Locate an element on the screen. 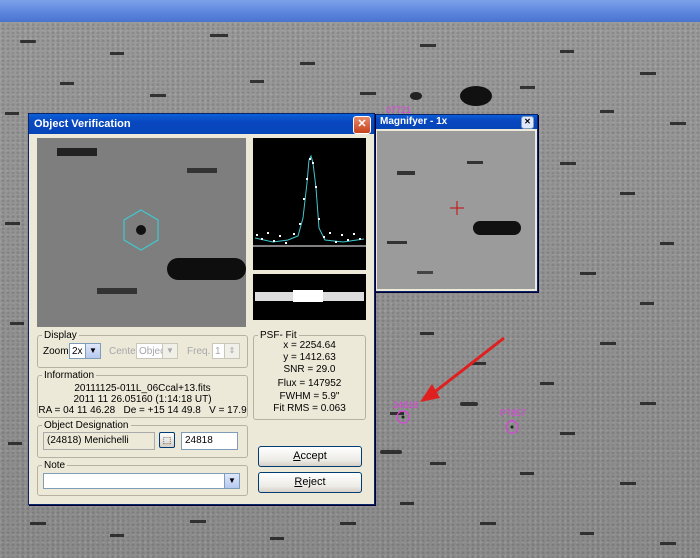  magnifier-title-bar: Magnifyer - 1x ✕ is located at coordinates (456, 122).